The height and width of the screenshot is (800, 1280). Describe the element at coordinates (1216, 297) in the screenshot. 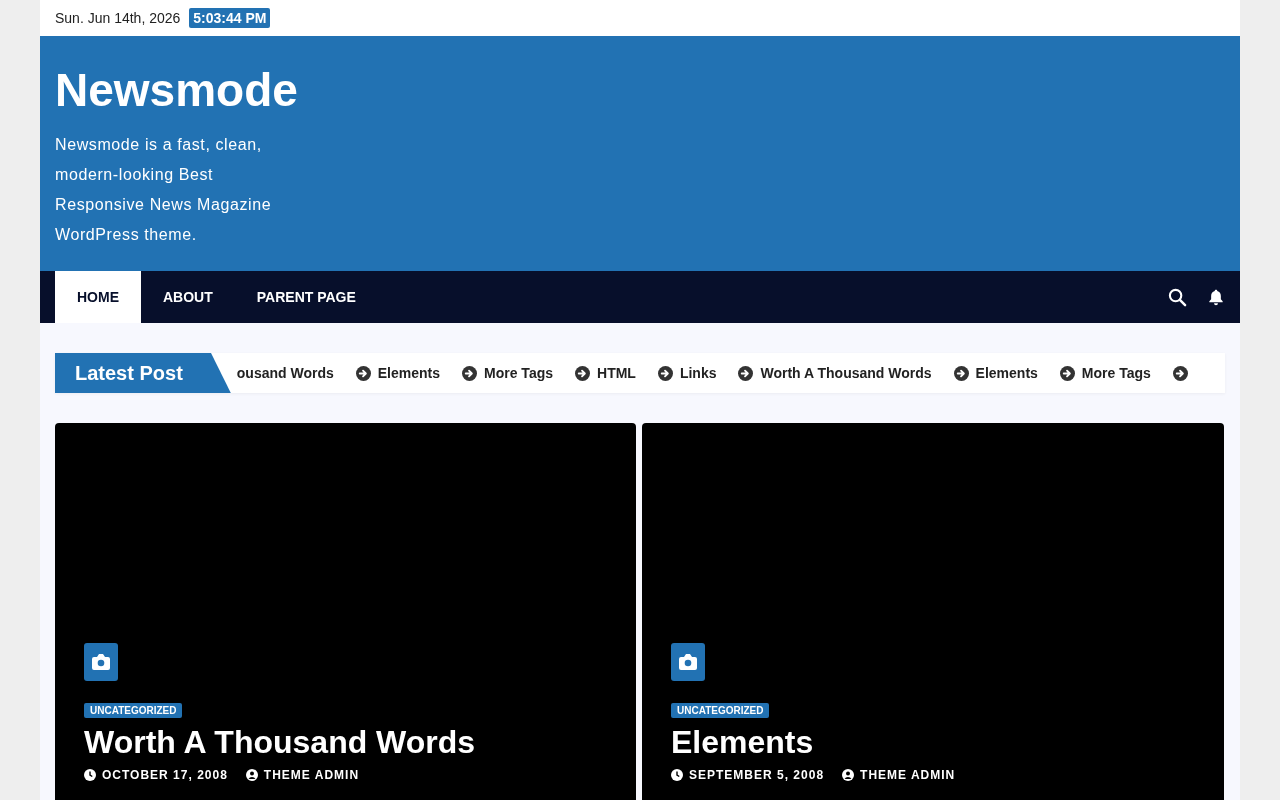

I see `bell-icon` at that location.